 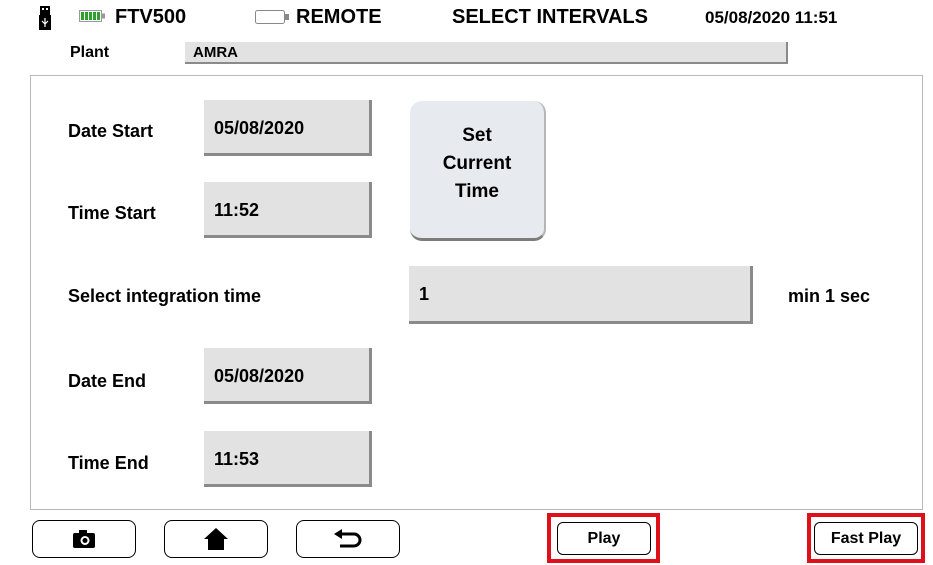 What do you see at coordinates (771, 17) in the screenshot?
I see `header-datetime: 05/08/2020 11:51` at bounding box center [771, 17].